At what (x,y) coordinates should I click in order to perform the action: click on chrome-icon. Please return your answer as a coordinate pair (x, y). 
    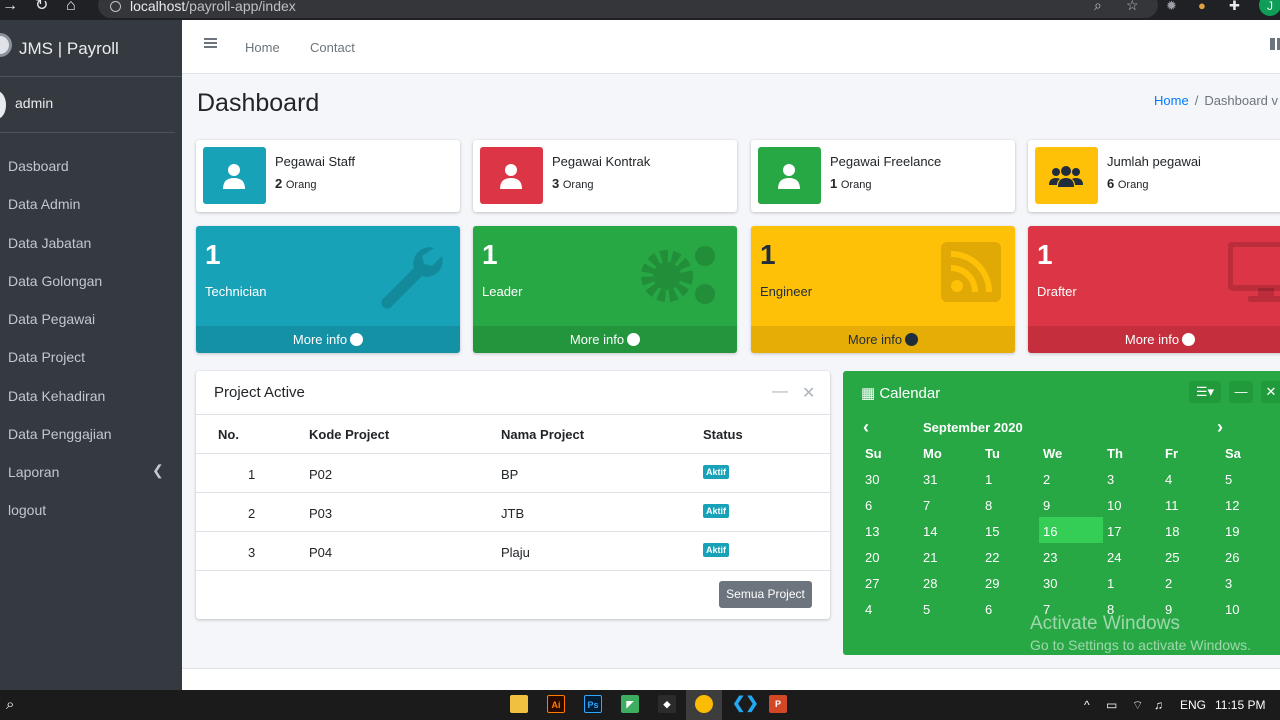
    Looking at the image, I should click on (704, 704).